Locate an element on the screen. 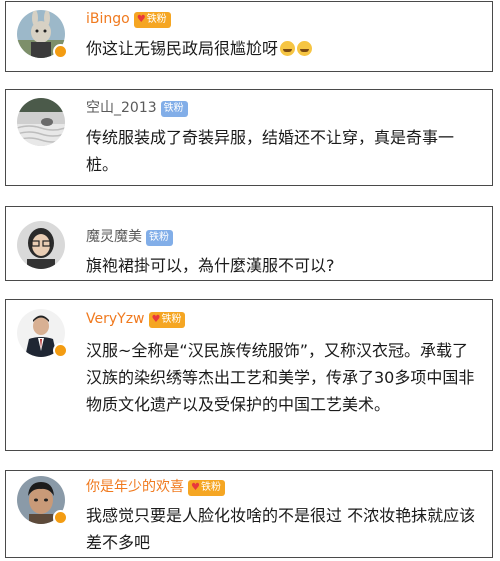  comment-text: 你这让无锡民政局很尴尬呀 is located at coordinates (283, 48).